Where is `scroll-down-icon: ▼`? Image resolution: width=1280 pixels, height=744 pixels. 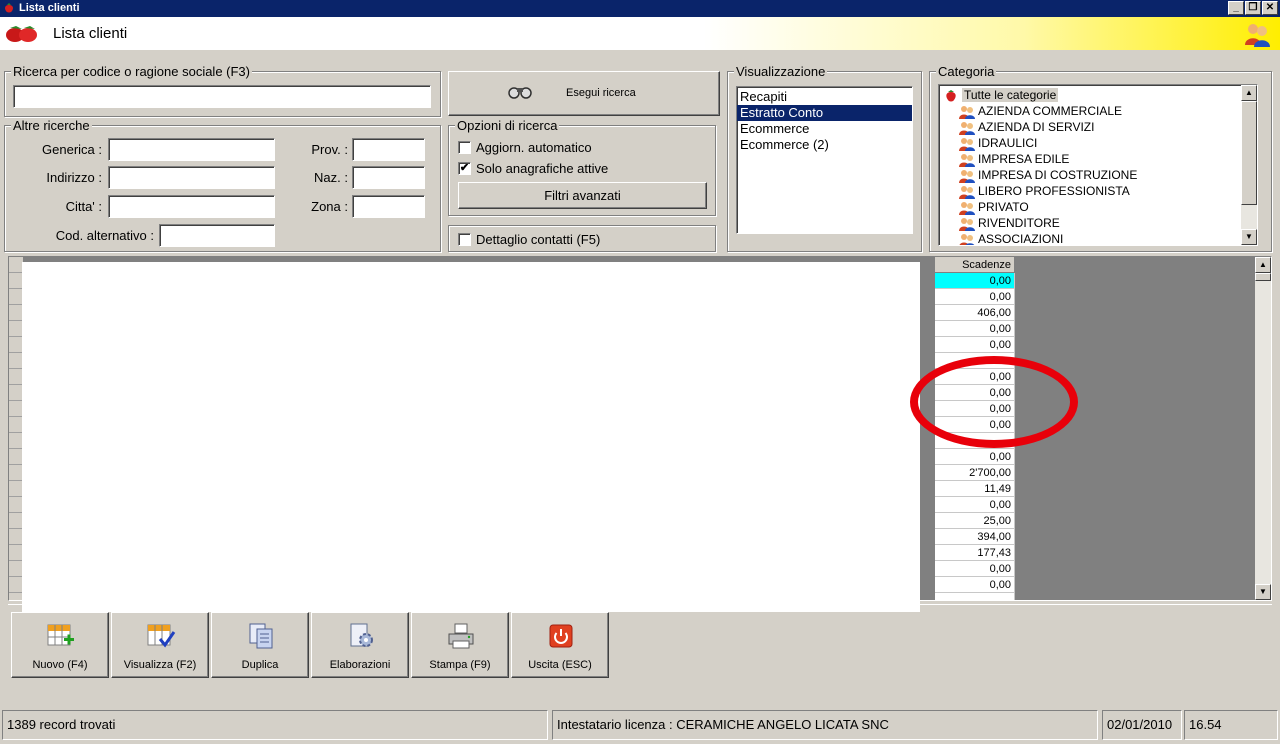 scroll-down-icon: ▼ is located at coordinates (1249, 237).